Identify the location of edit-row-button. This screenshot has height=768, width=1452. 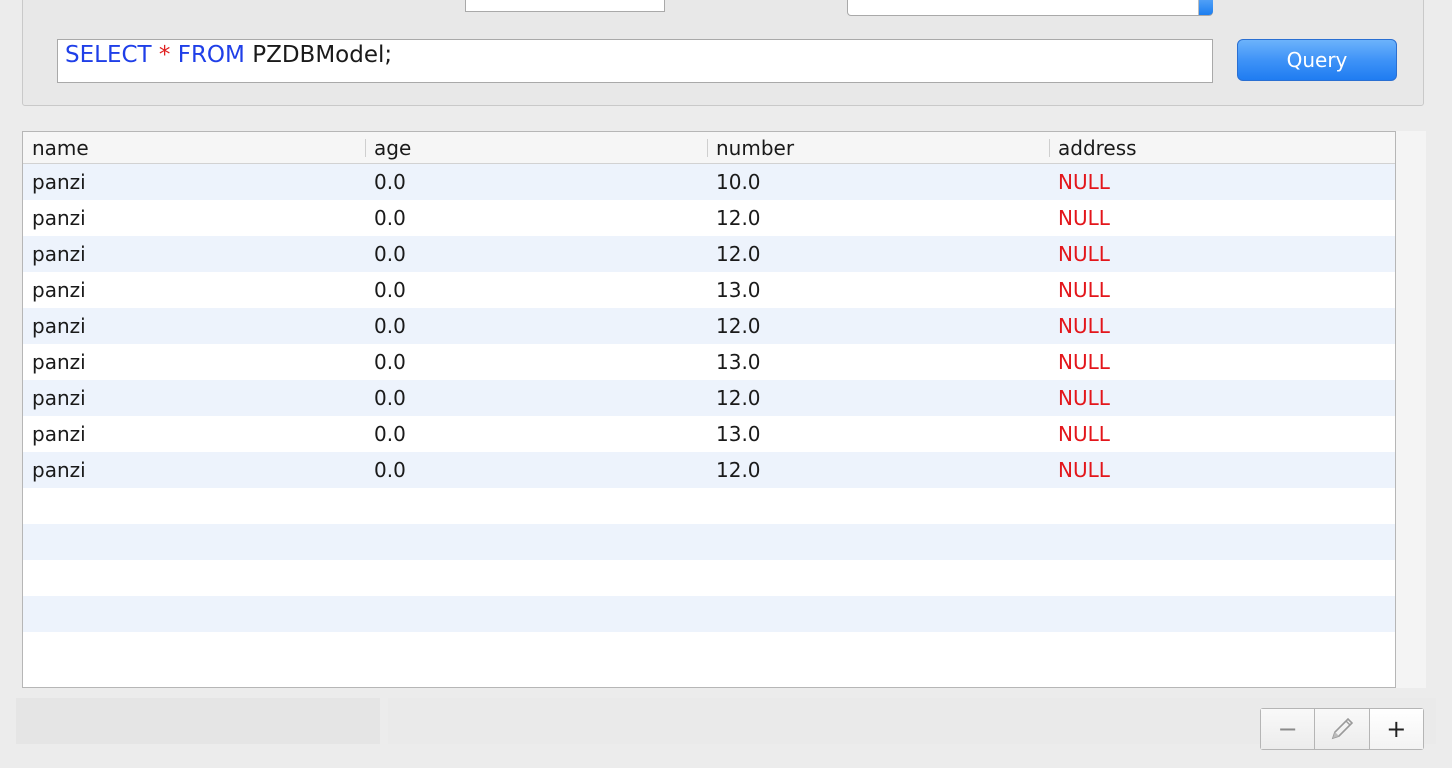
(1342, 729).